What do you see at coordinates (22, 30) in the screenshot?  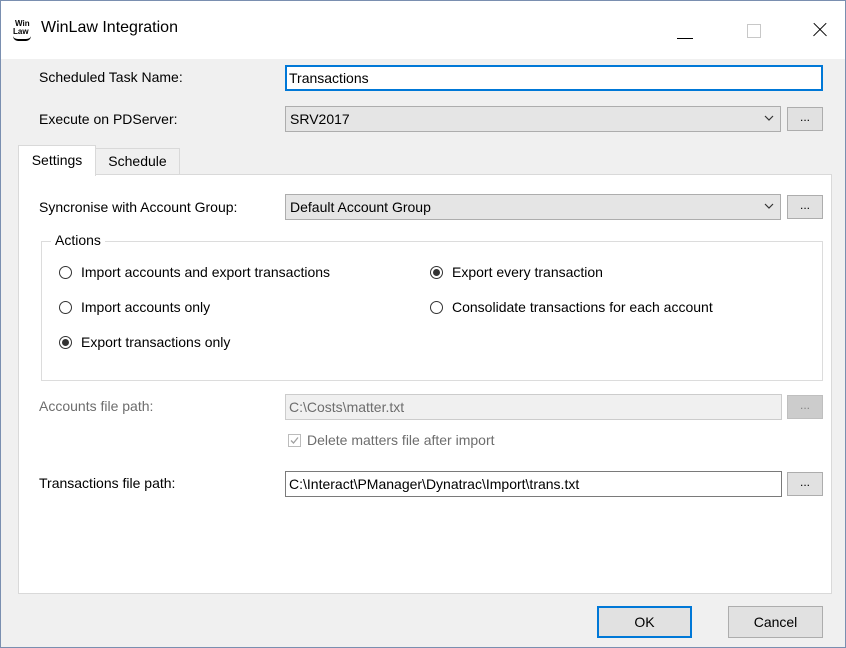 I see `winlaw-logo-icon: Win Law` at bounding box center [22, 30].